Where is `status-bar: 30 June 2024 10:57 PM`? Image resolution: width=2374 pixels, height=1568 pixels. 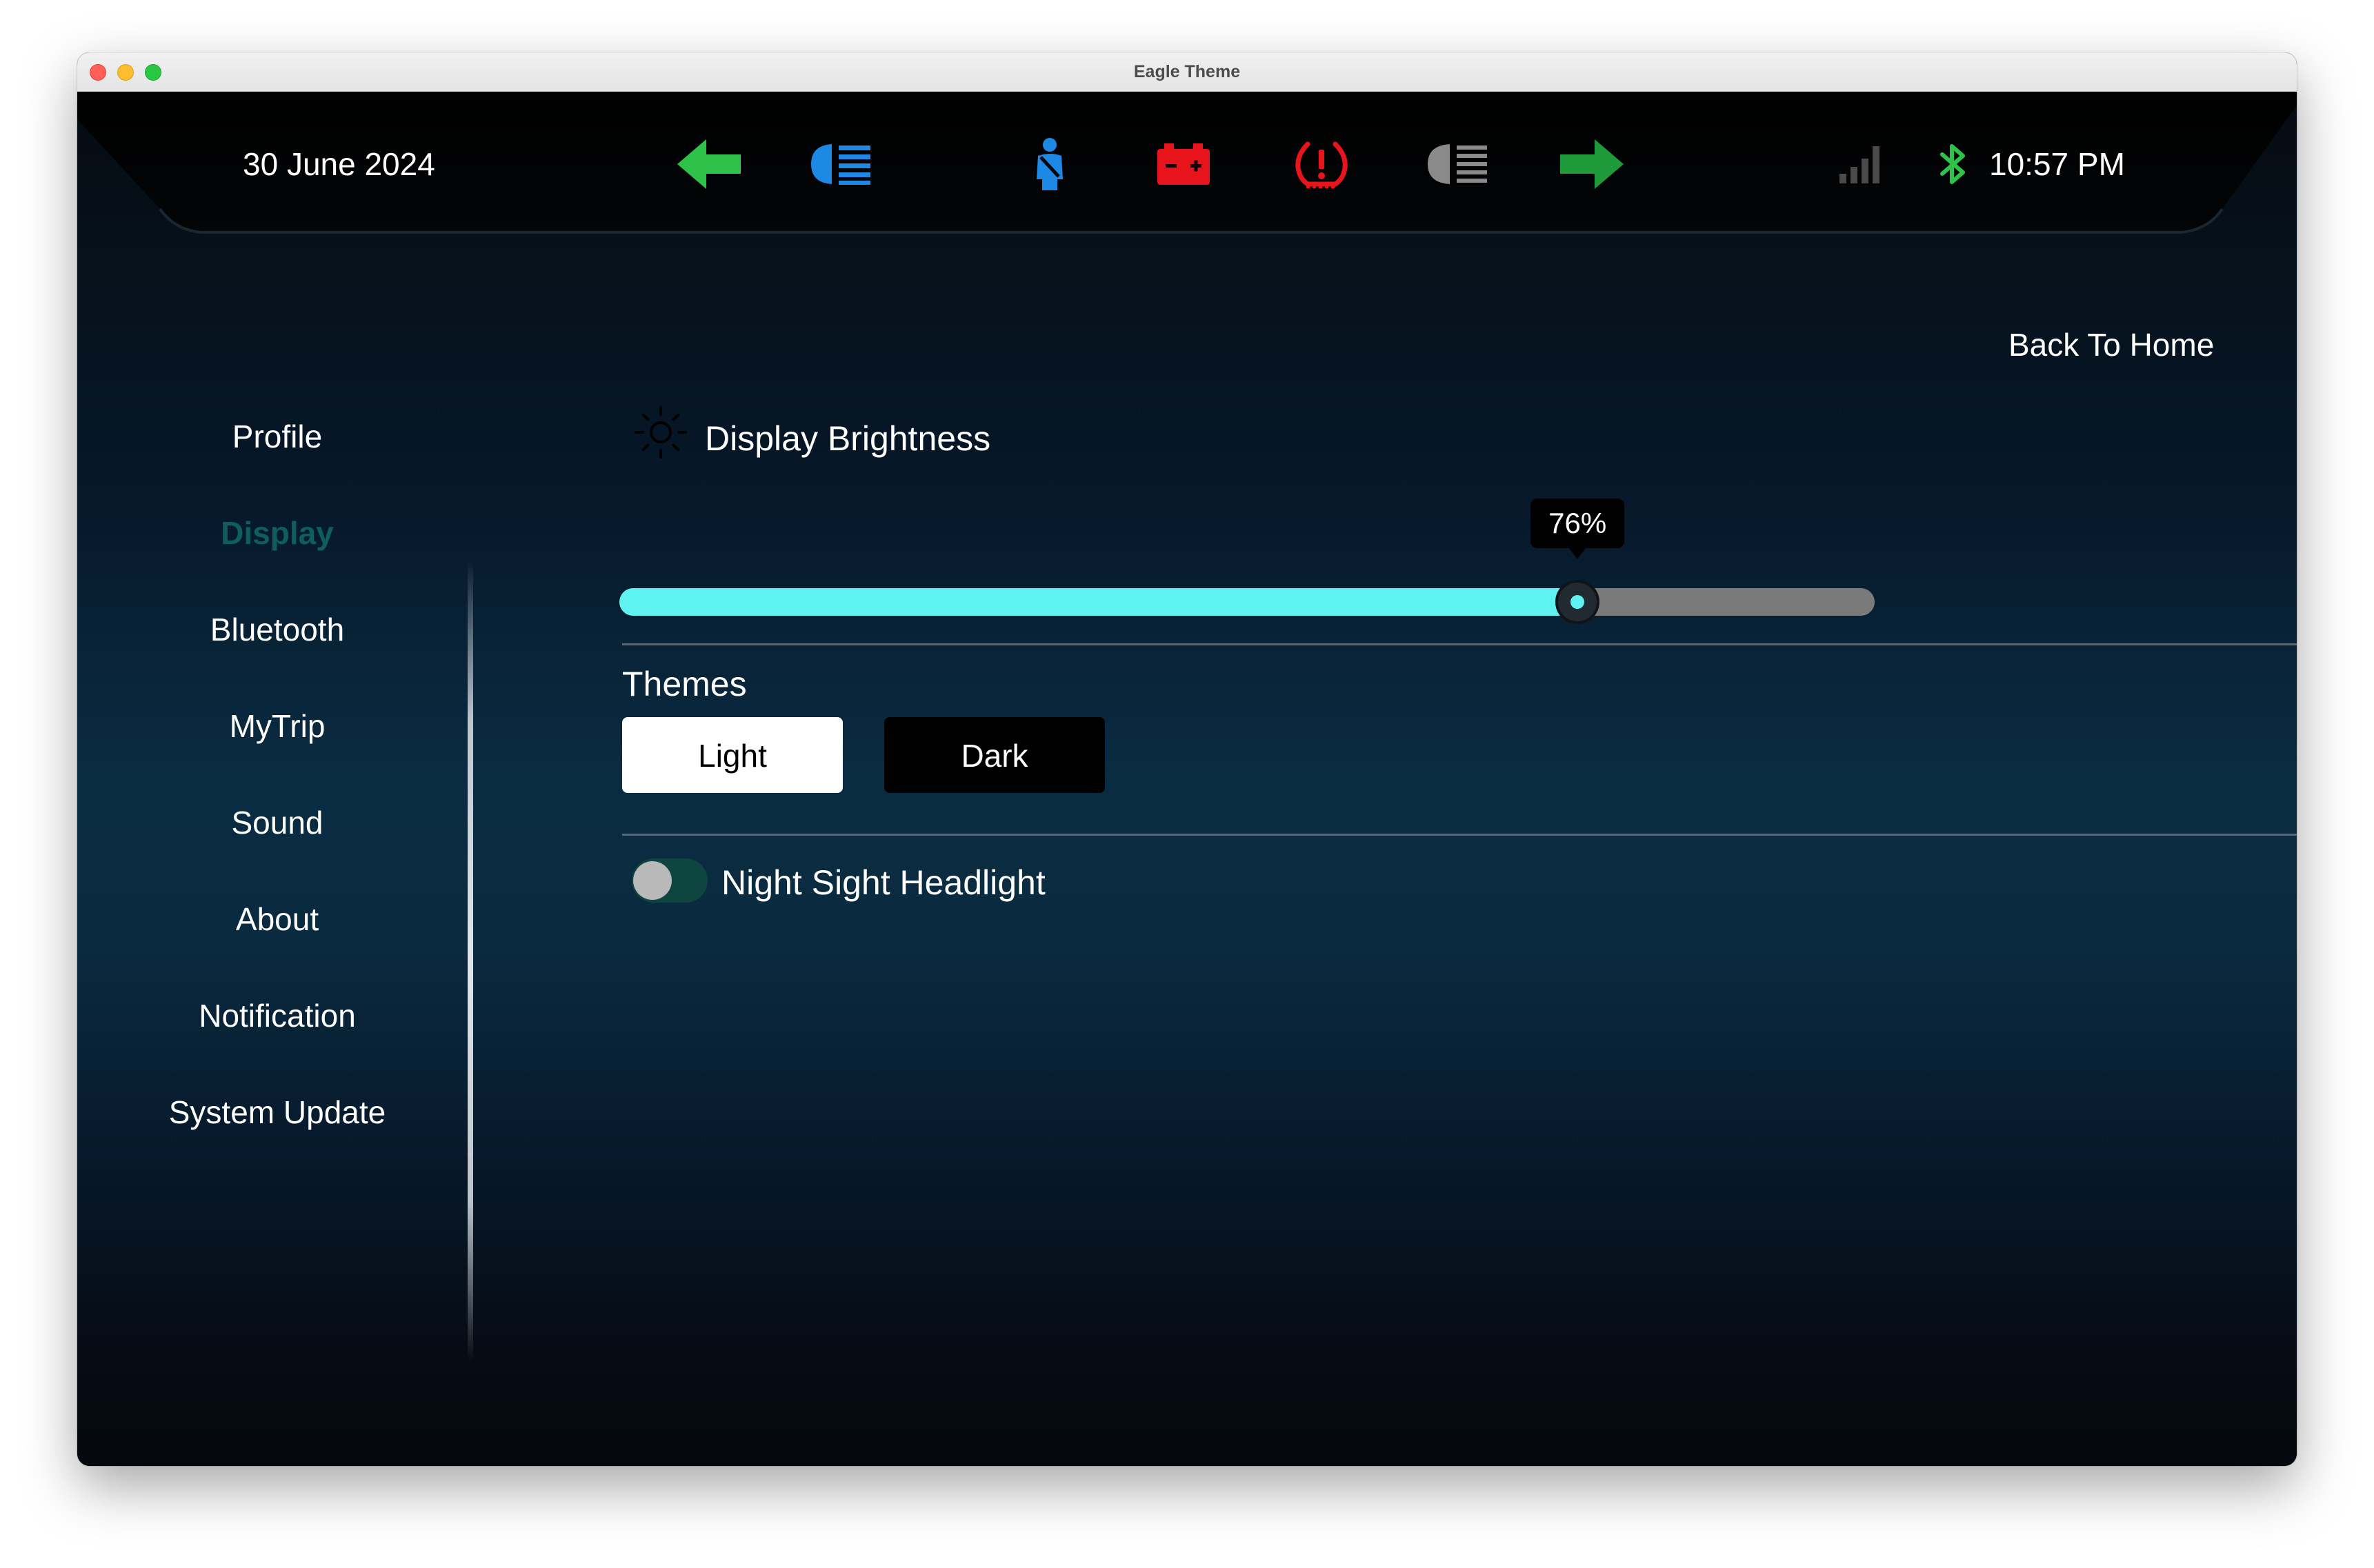 status-bar: 30 June 2024 10:57 PM is located at coordinates (1187, 174).